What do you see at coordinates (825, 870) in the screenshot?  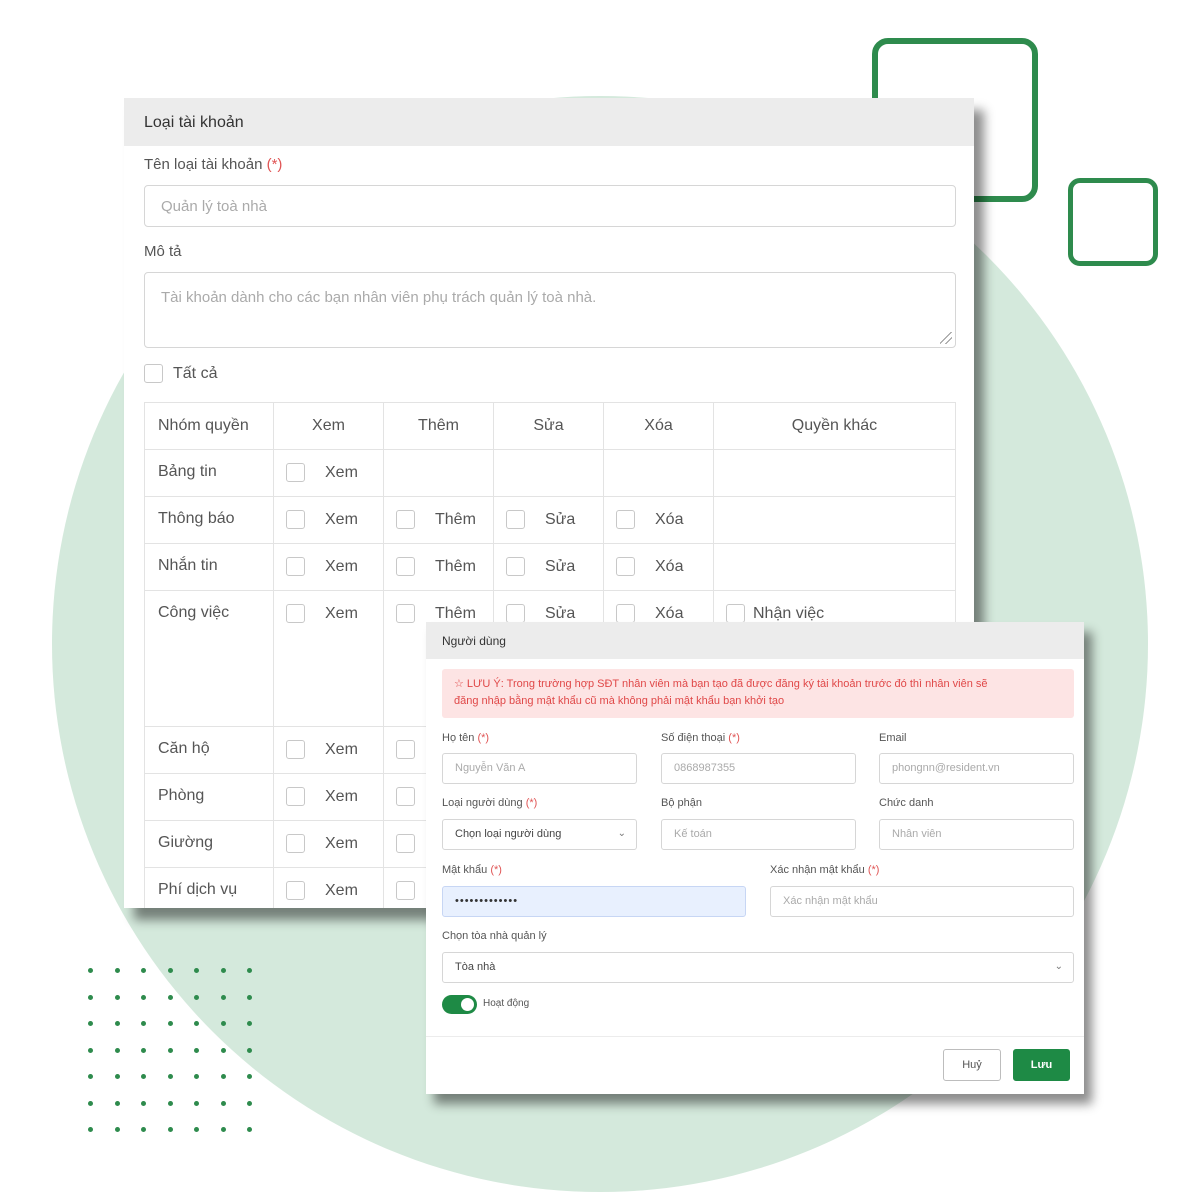 I see `confirm-password-label: Xác nhận mật khẩu (*)` at bounding box center [825, 870].